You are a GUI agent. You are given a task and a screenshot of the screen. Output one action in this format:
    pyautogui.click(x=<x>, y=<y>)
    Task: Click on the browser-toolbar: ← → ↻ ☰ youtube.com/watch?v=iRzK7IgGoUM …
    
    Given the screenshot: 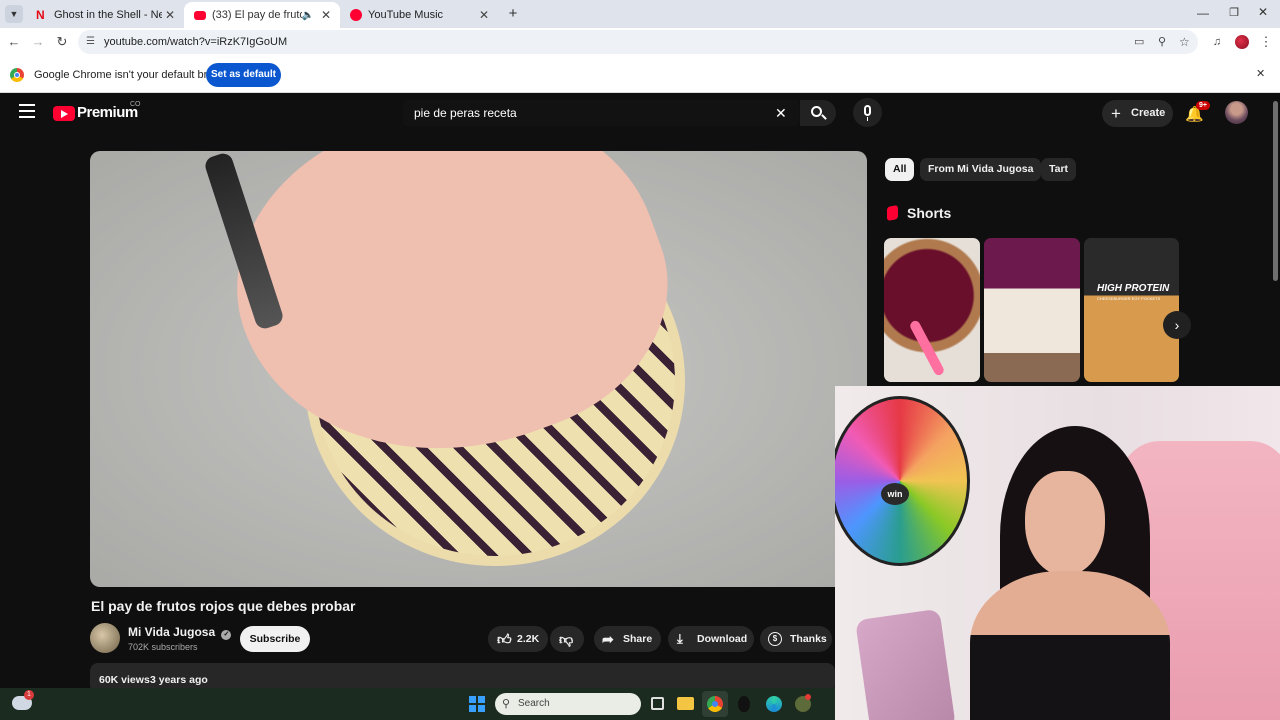 What is the action you would take?
    pyautogui.click(x=640, y=42)
    